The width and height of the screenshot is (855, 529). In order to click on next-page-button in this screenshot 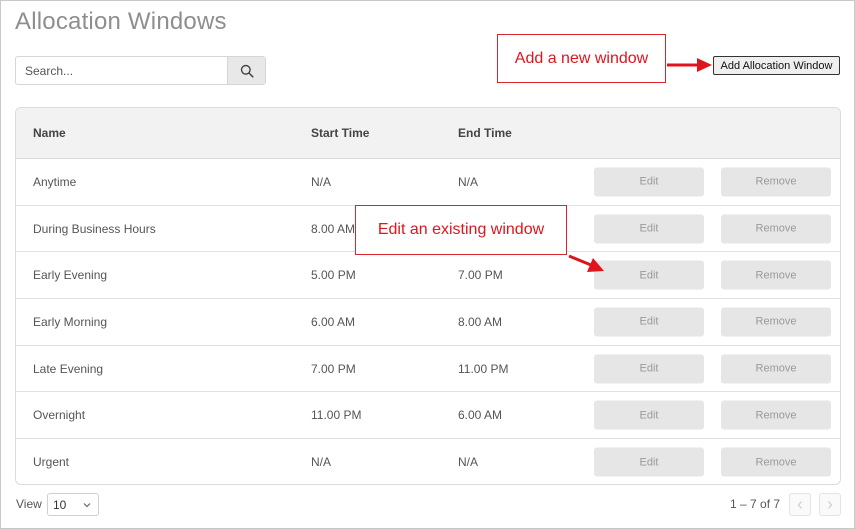, I will do `click(830, 504)`.